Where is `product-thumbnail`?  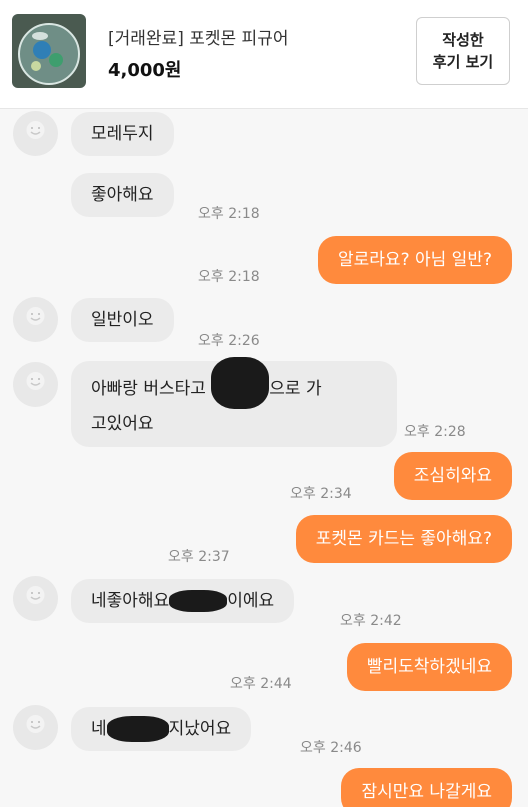 product-thumbnail is located at coordinates (49, 51).